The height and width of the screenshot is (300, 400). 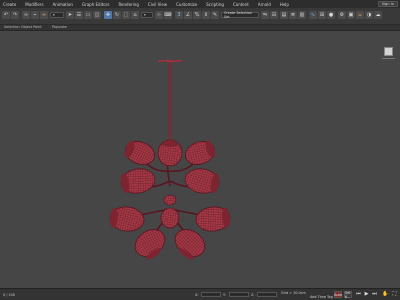 I want to click on material-editor-icon: ●, so click(x=331, y=14).